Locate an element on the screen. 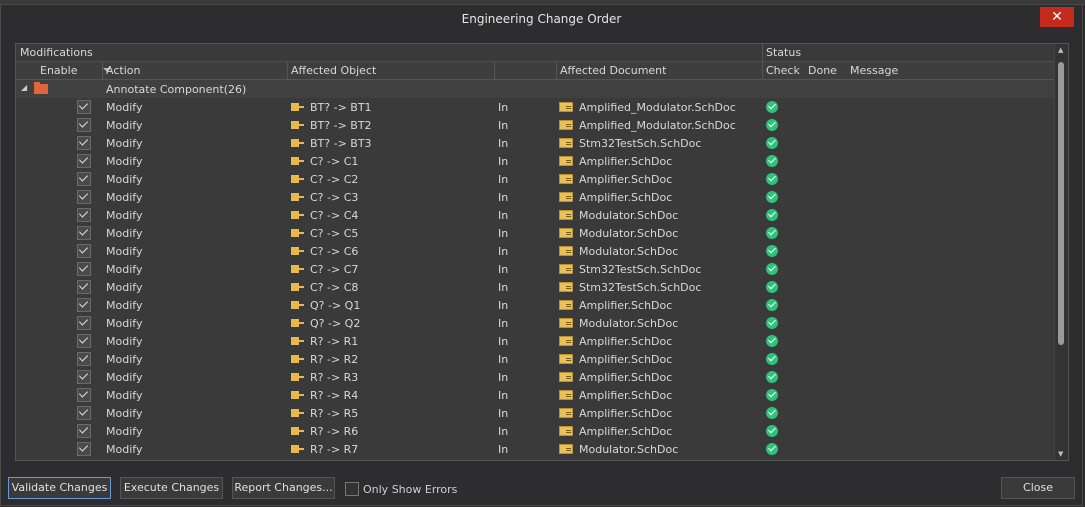  scroll-up-icon: ▲ is located at coordinates (1060, 50).